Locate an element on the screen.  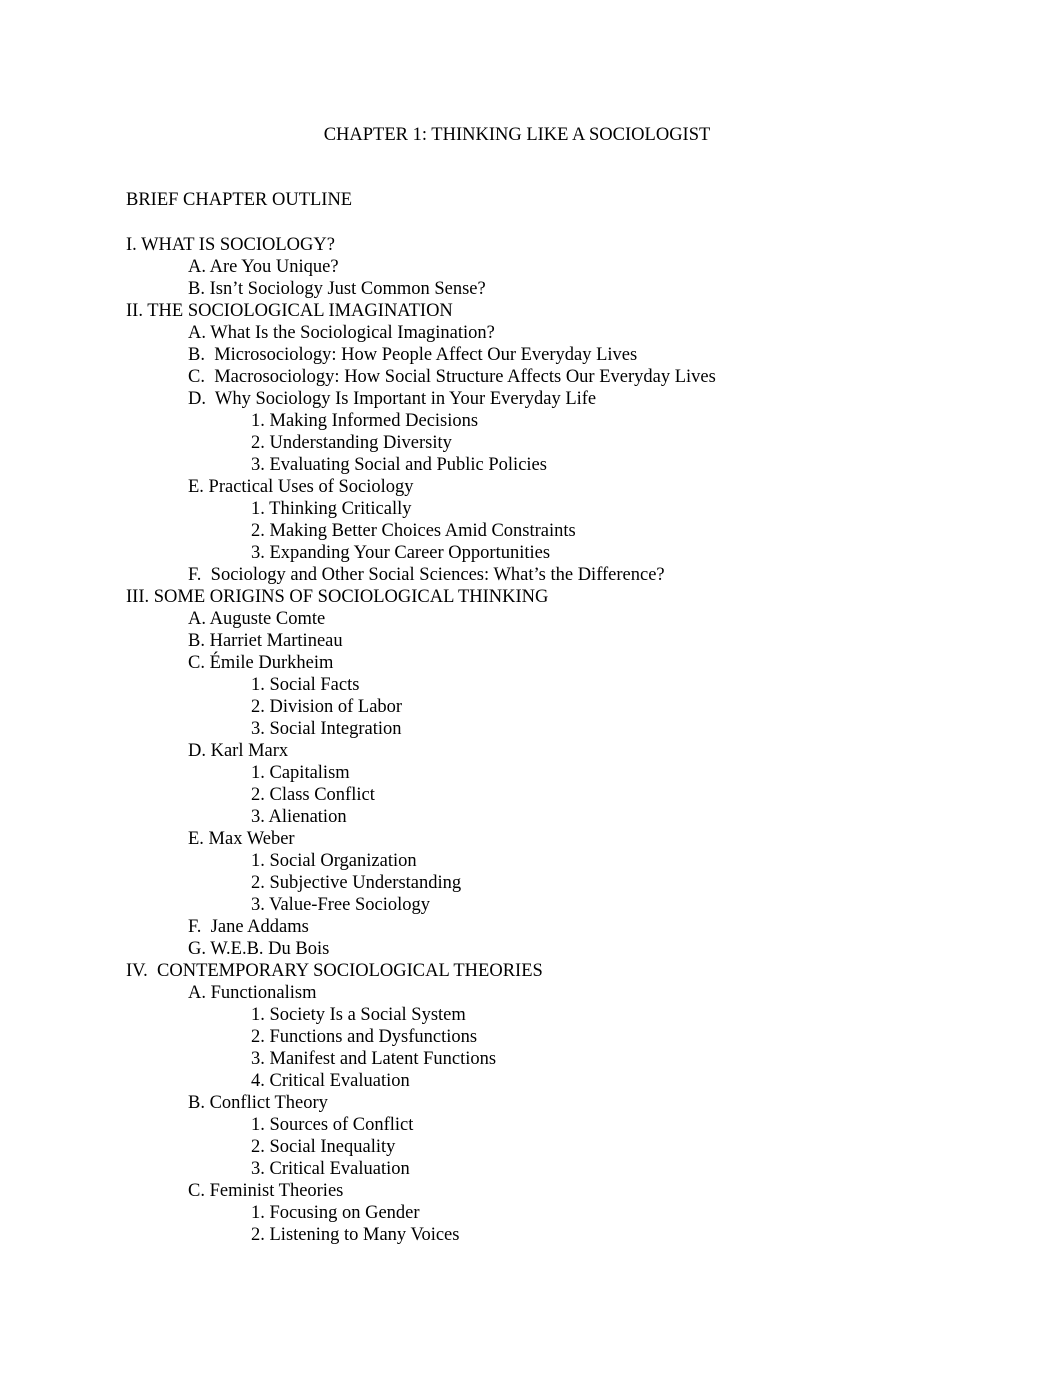
outline-item-text: A. Functionalism is located at coordinates (252, 993).